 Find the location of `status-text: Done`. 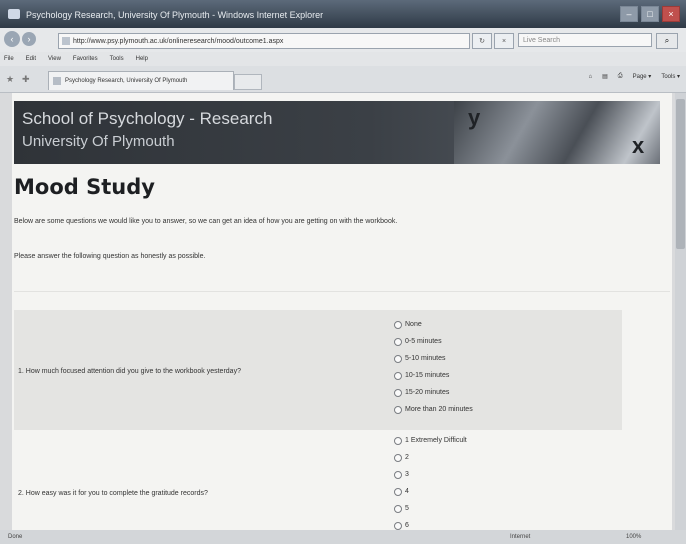

status-text: Done is located at coordinates (15, 537).